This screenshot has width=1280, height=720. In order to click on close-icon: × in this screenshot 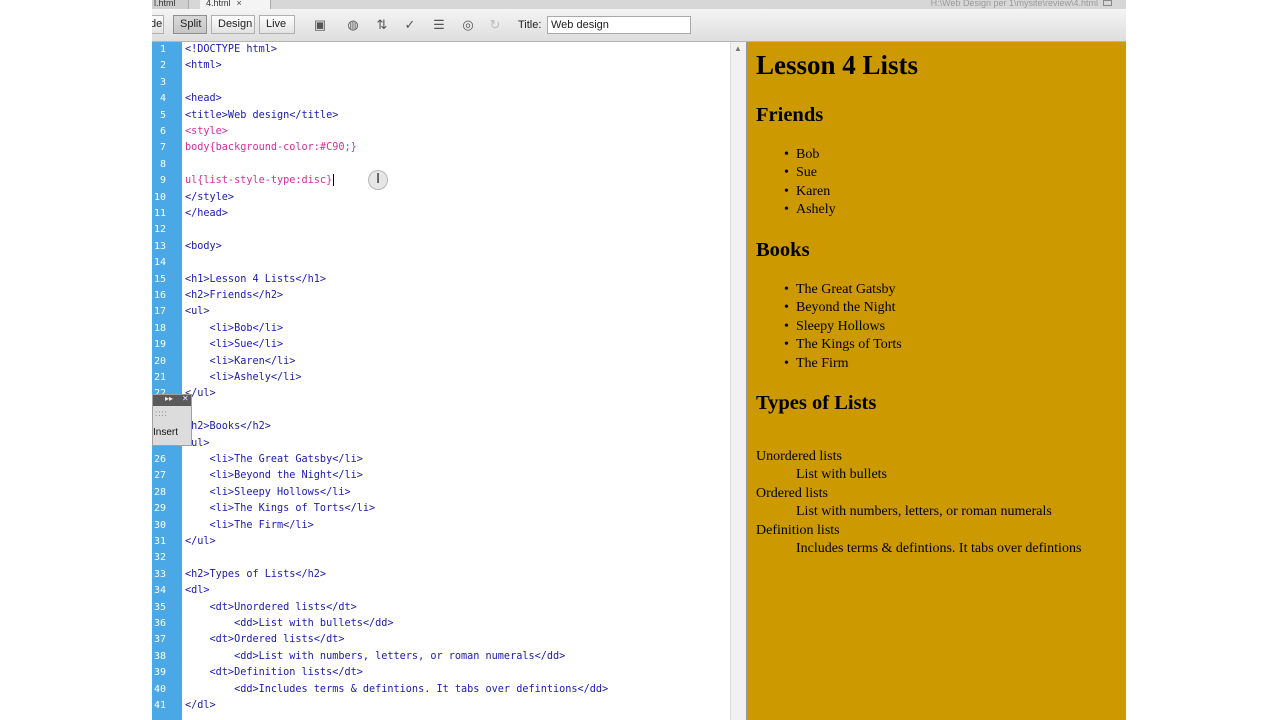, I will do `click(239, 4)`.